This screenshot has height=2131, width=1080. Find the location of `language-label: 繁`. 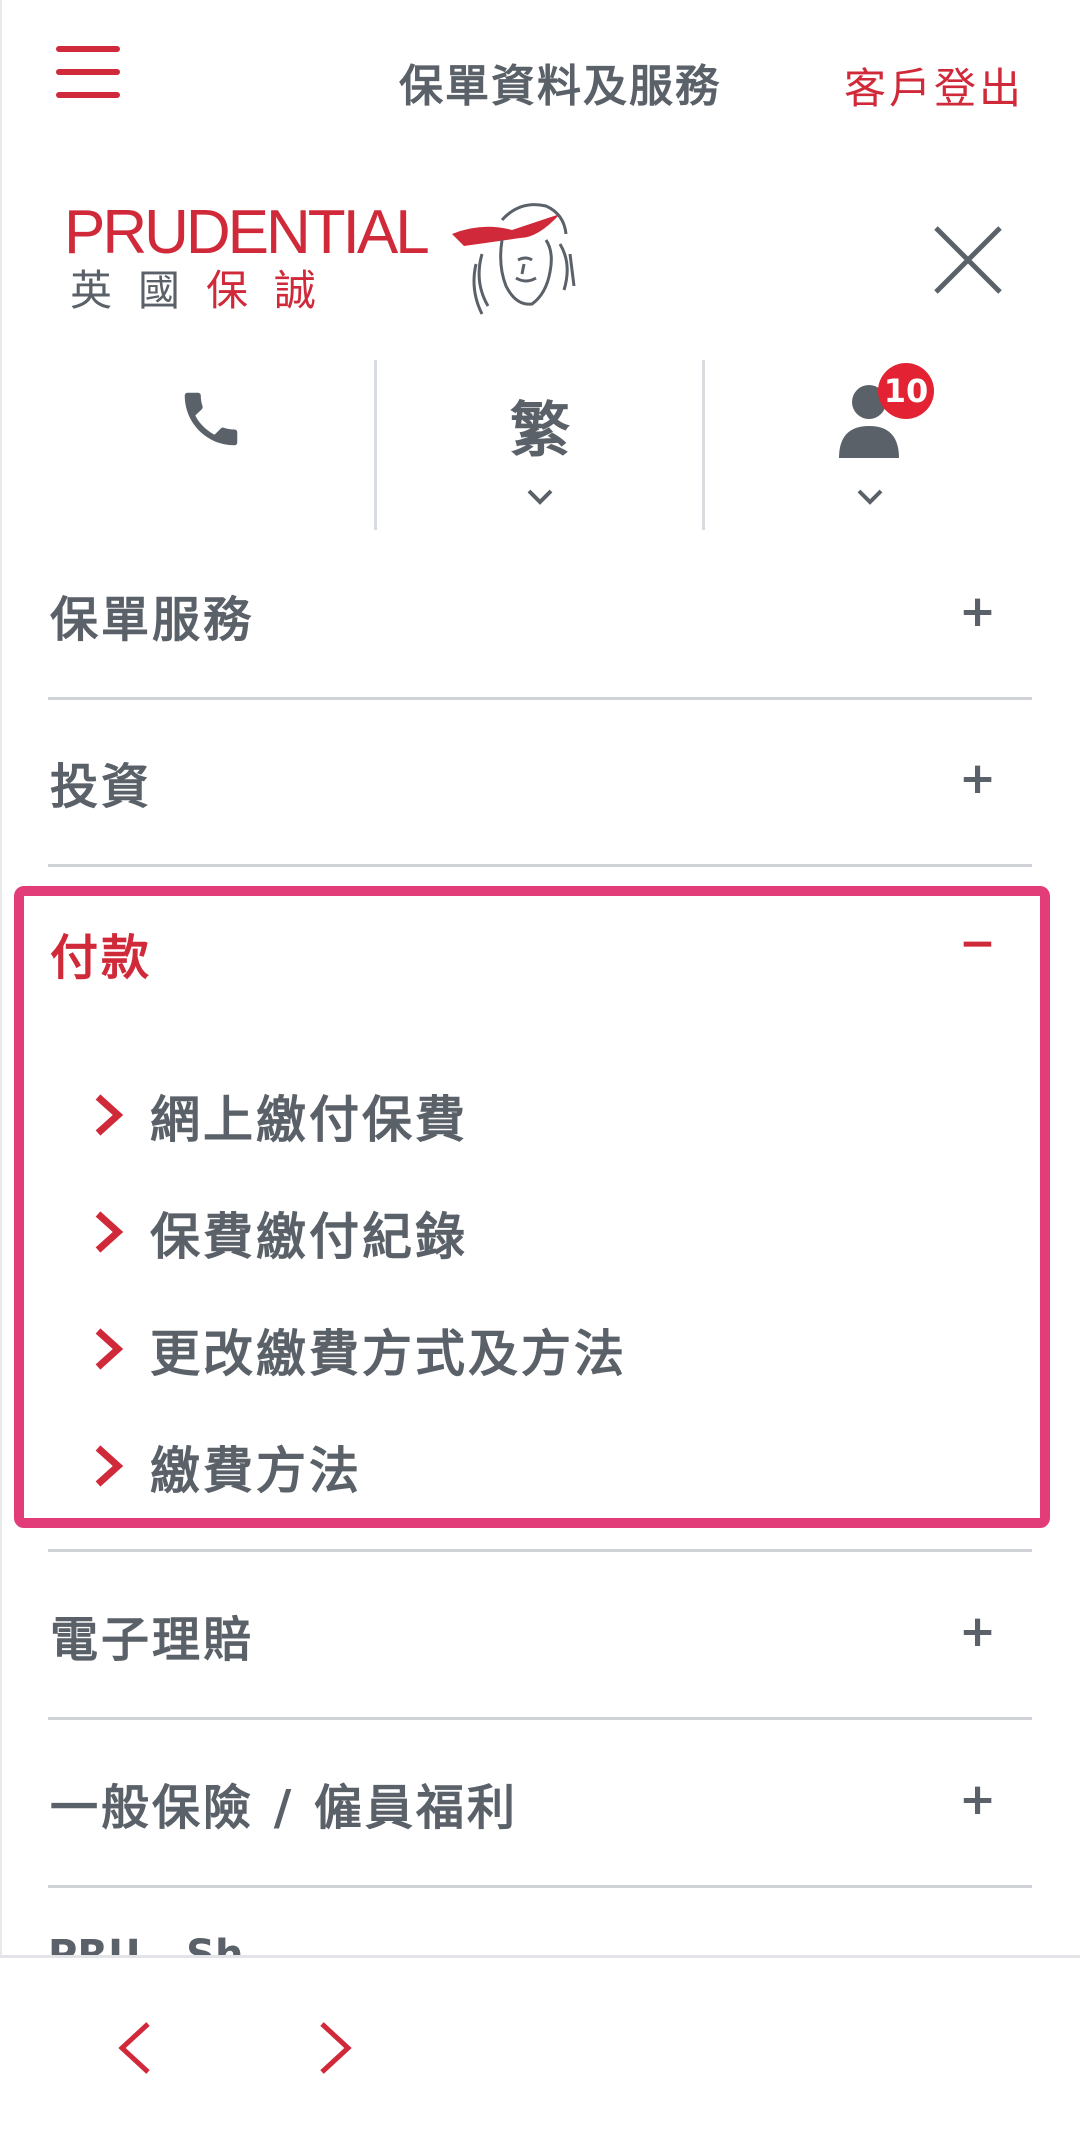

language-label: 繁 is located at coordinates (540, 431).